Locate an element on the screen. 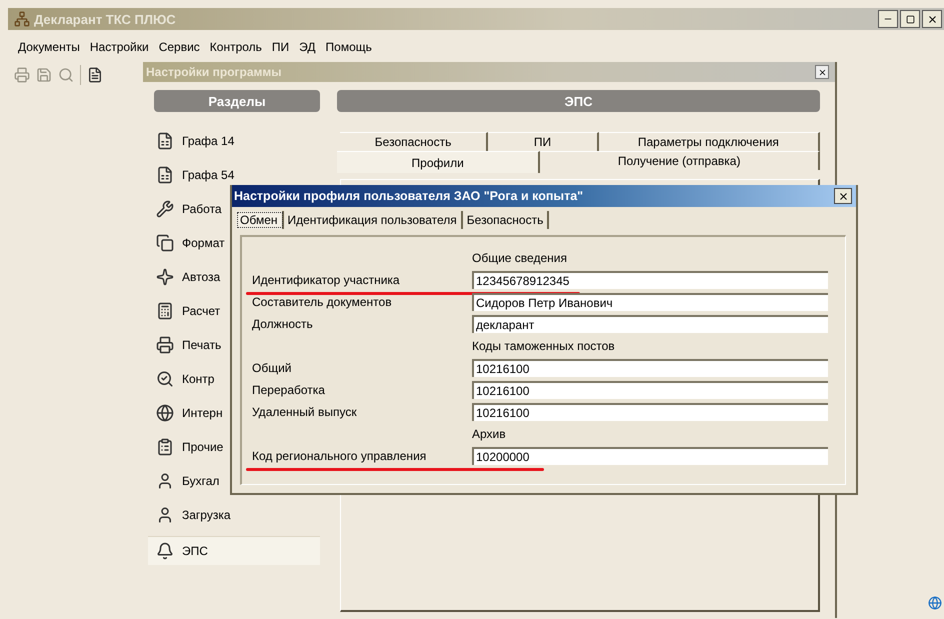 The height and width of the screenshot is (619, 944). group-heading: Общие сведения is located at coordinates (519, 258).